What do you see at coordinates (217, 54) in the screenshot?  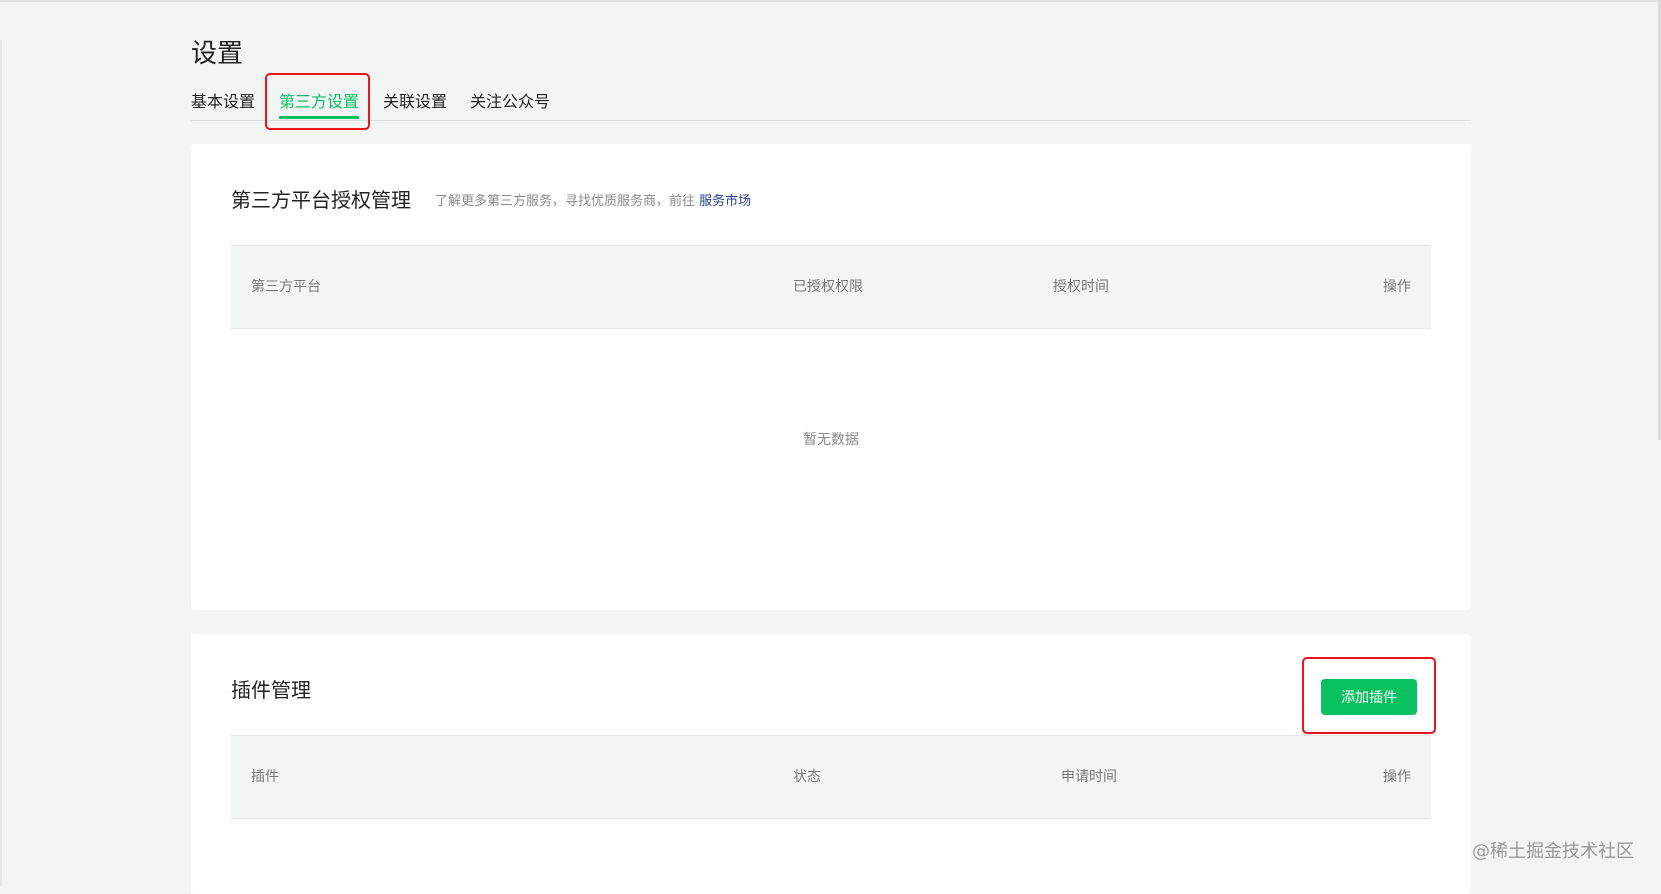 I see `page-title: 设置` at bounding box center [217, 54].